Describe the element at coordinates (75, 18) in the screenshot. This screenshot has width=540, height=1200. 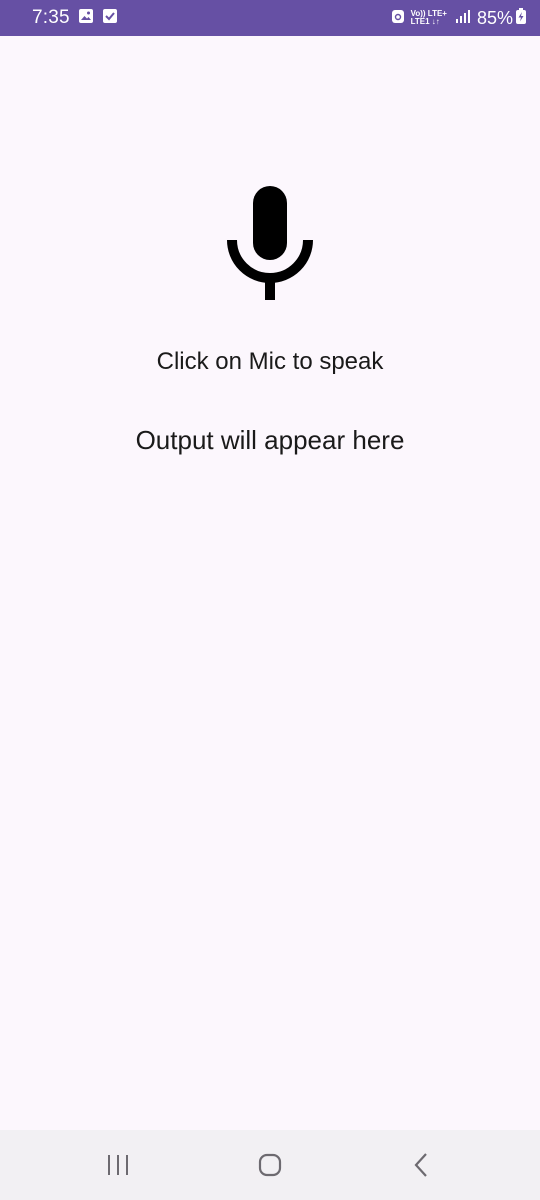
I see `status-left: 7:35` at that location.